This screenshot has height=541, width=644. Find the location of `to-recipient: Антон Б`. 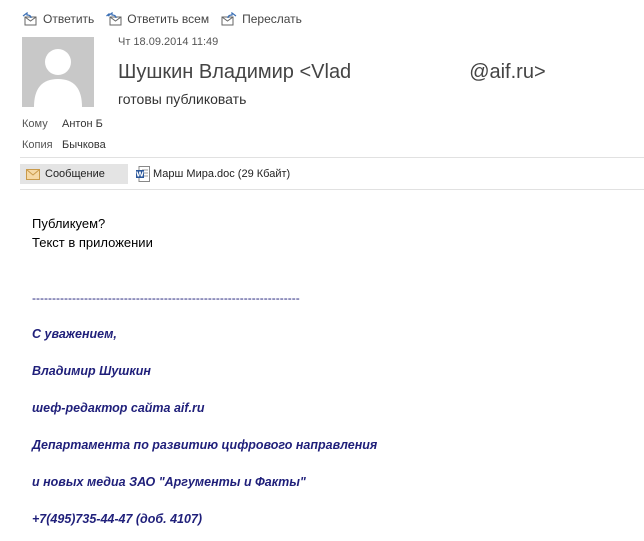

to-recipient: Антон Б is located at coordinates (84, 124).